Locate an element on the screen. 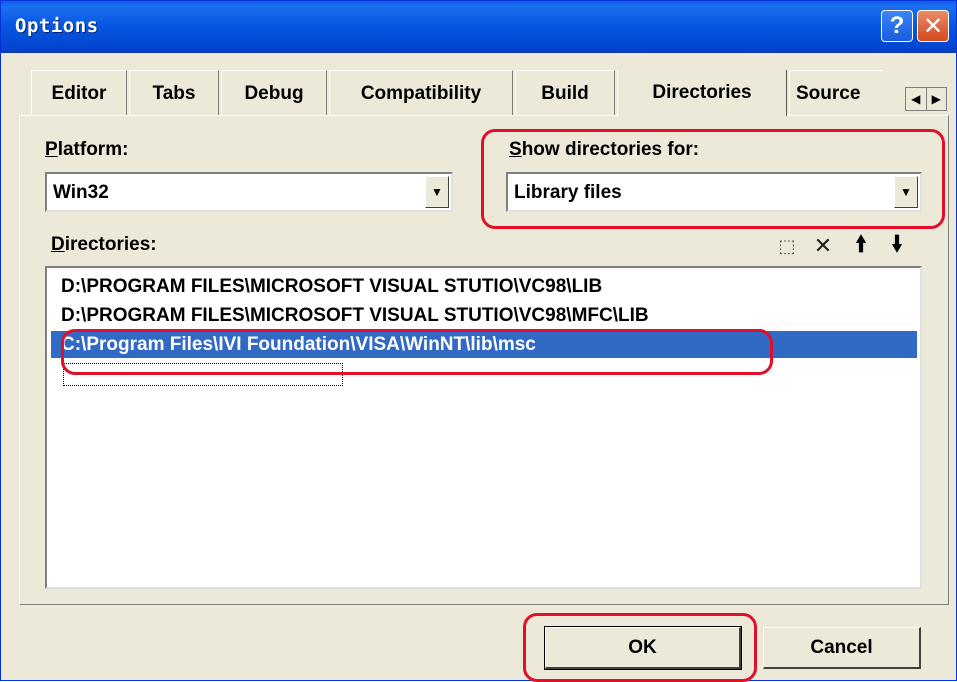 This screenshot has width=957, height=682. ok-button: OK is located at coordinates (643, 648).